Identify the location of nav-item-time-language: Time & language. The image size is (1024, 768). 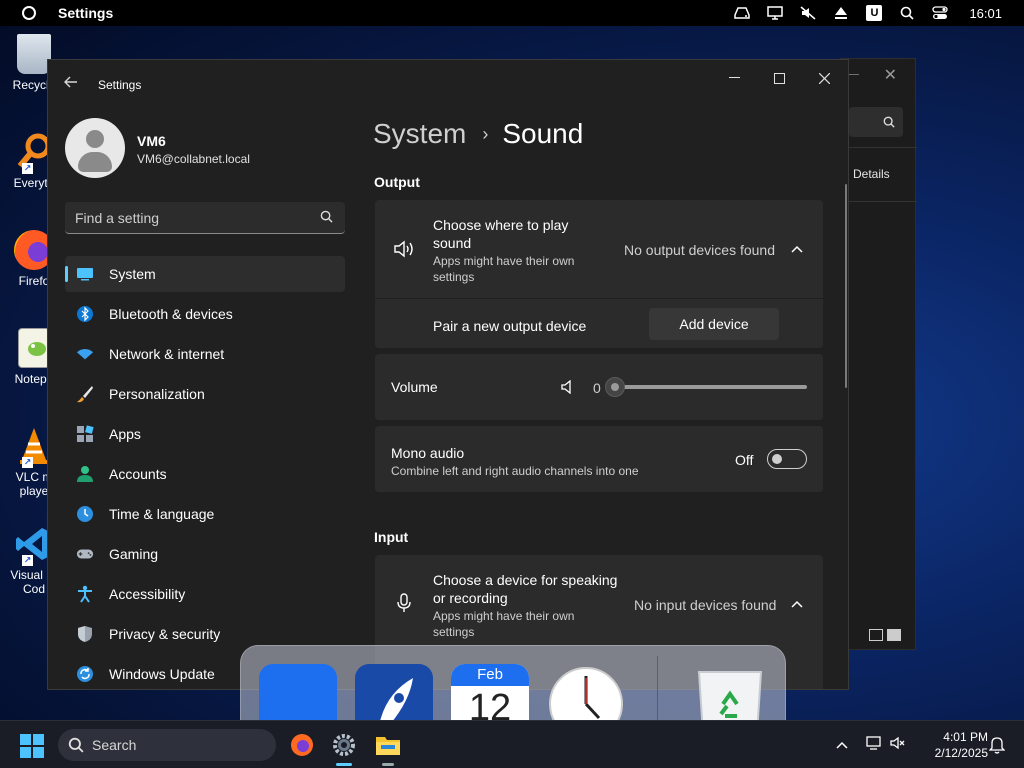
(205, 514).